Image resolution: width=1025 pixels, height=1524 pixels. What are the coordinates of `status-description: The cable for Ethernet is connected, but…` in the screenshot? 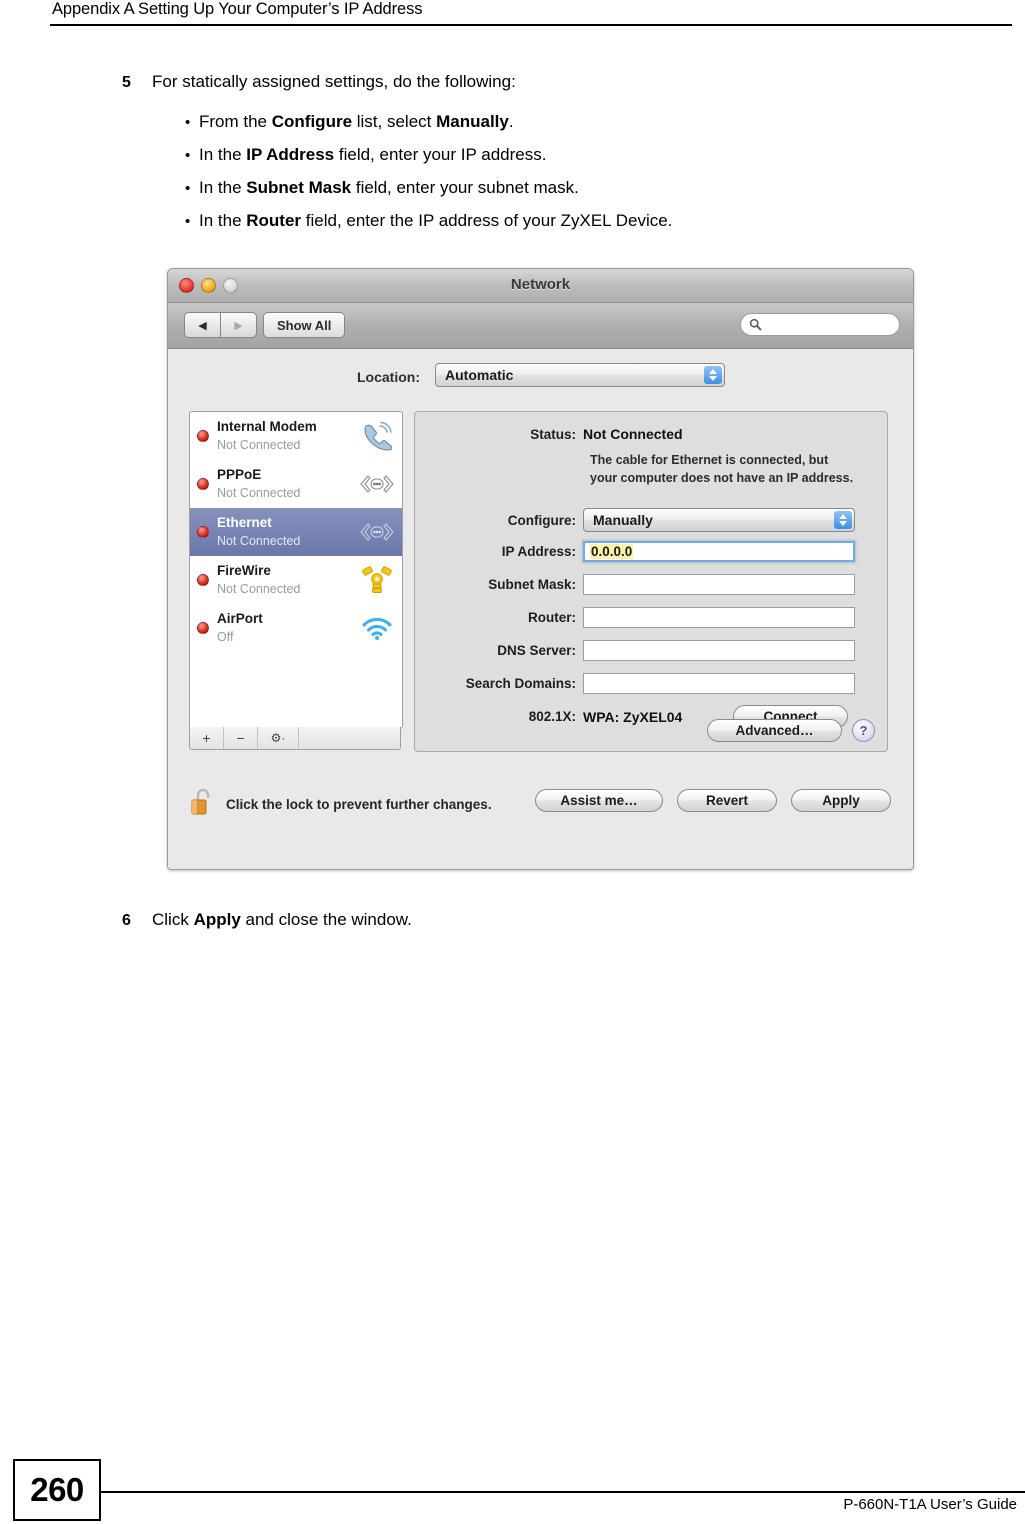 It's located at (721, 470).